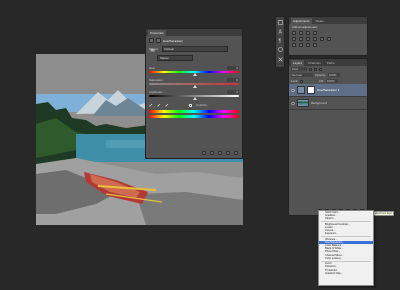 Image resolution: width=400 pixels, height=290 pixels. I want to click on colorize-label: Colorize, so click(202, 105).